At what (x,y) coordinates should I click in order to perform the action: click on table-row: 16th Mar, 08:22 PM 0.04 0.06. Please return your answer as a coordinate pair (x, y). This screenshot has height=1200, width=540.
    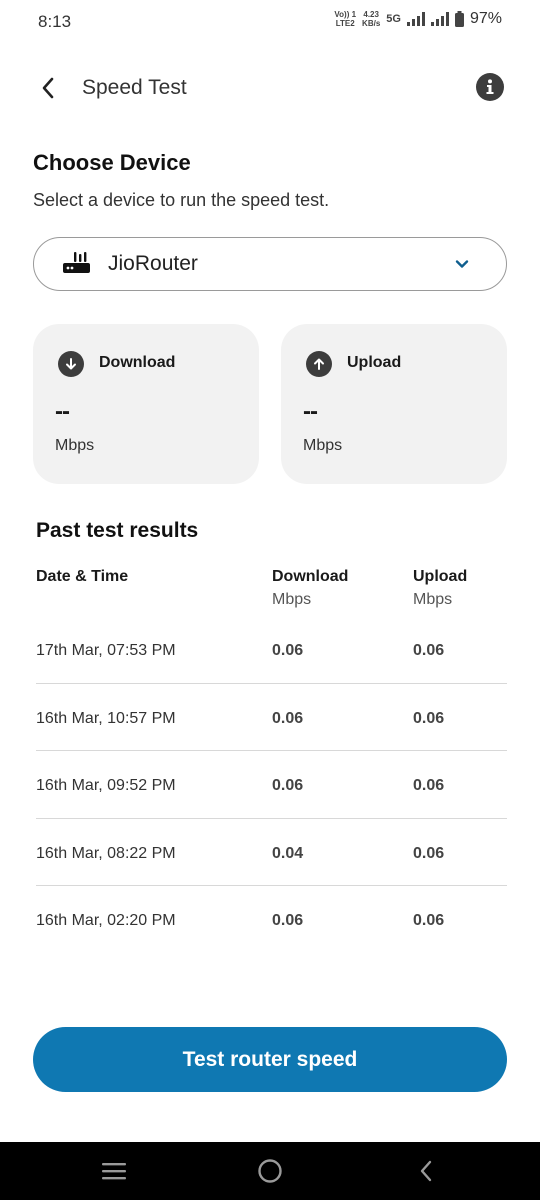
    Looking at the image, I should click on (271, 852).